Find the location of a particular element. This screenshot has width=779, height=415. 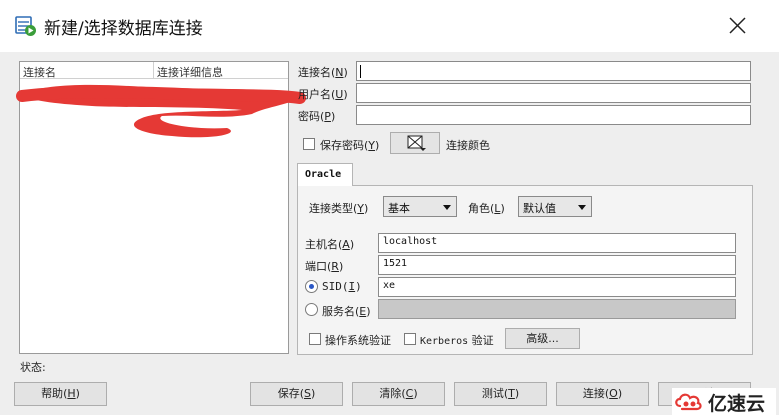

connection-name-input is located at coordinates (553, 71).